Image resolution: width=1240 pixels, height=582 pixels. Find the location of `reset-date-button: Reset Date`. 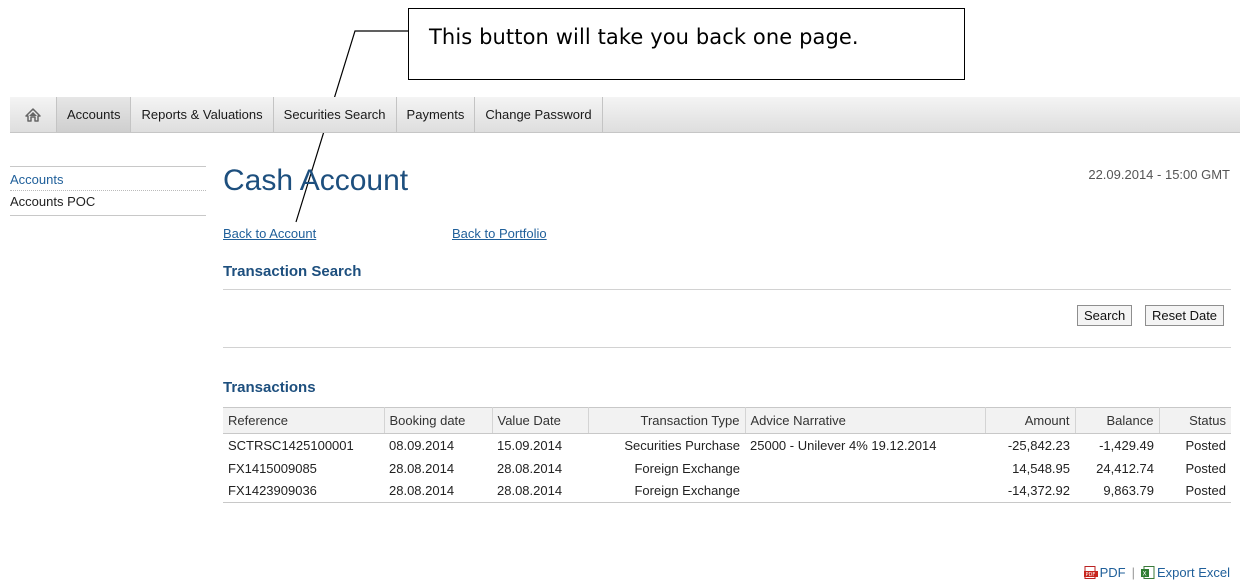

reset-date-button: Reset Date is located at coordinates (1185, 315).